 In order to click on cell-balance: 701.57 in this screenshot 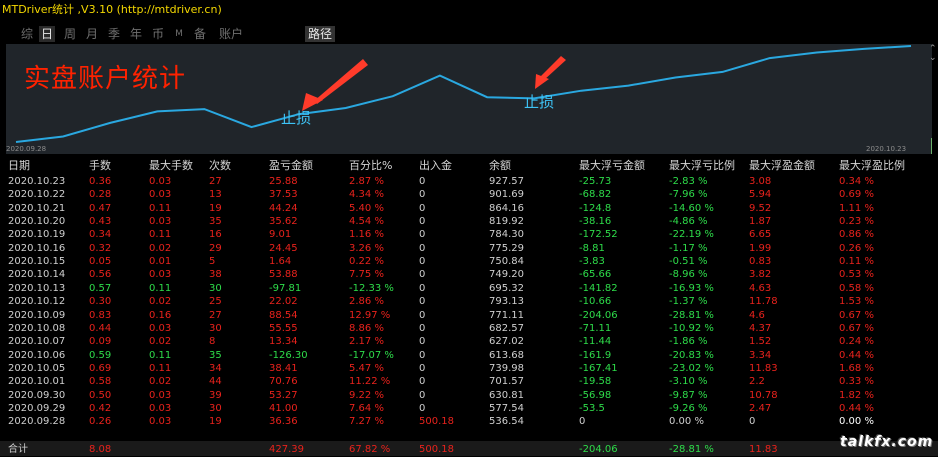, I will do `click(506, 382)`.